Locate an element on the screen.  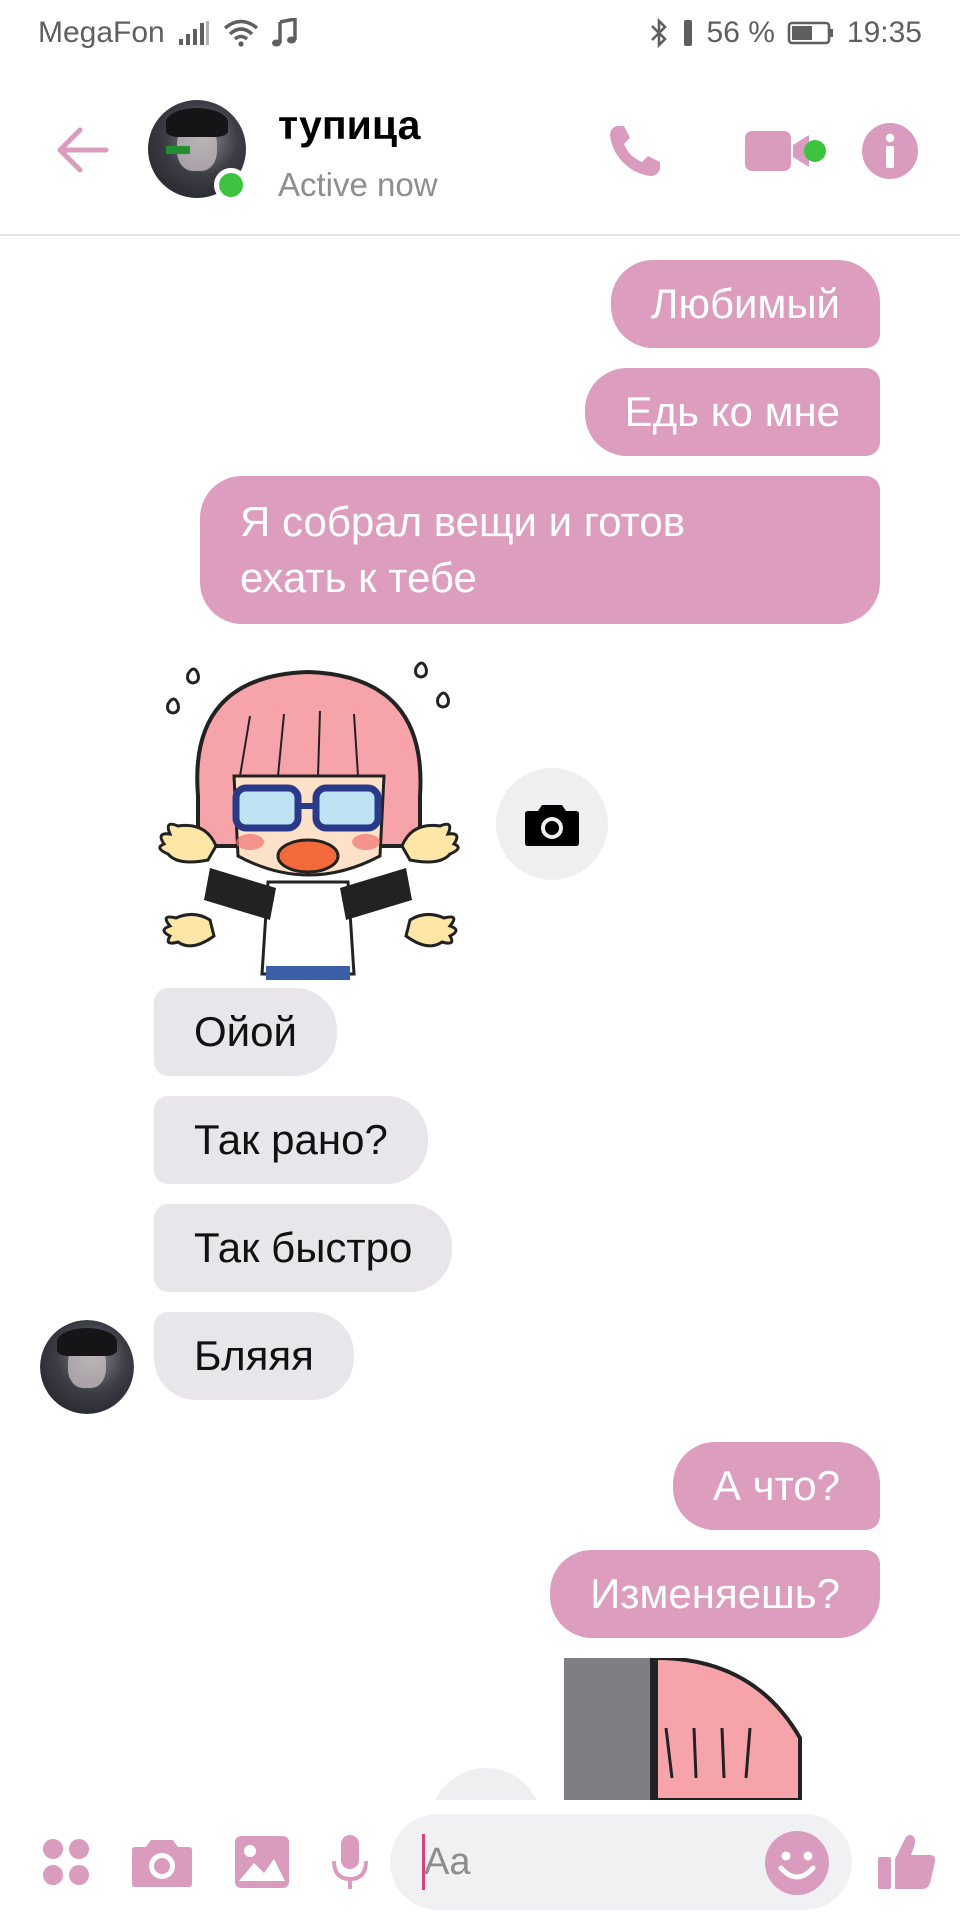
message-text: Бляяя is located at coordinates (254, 1355).